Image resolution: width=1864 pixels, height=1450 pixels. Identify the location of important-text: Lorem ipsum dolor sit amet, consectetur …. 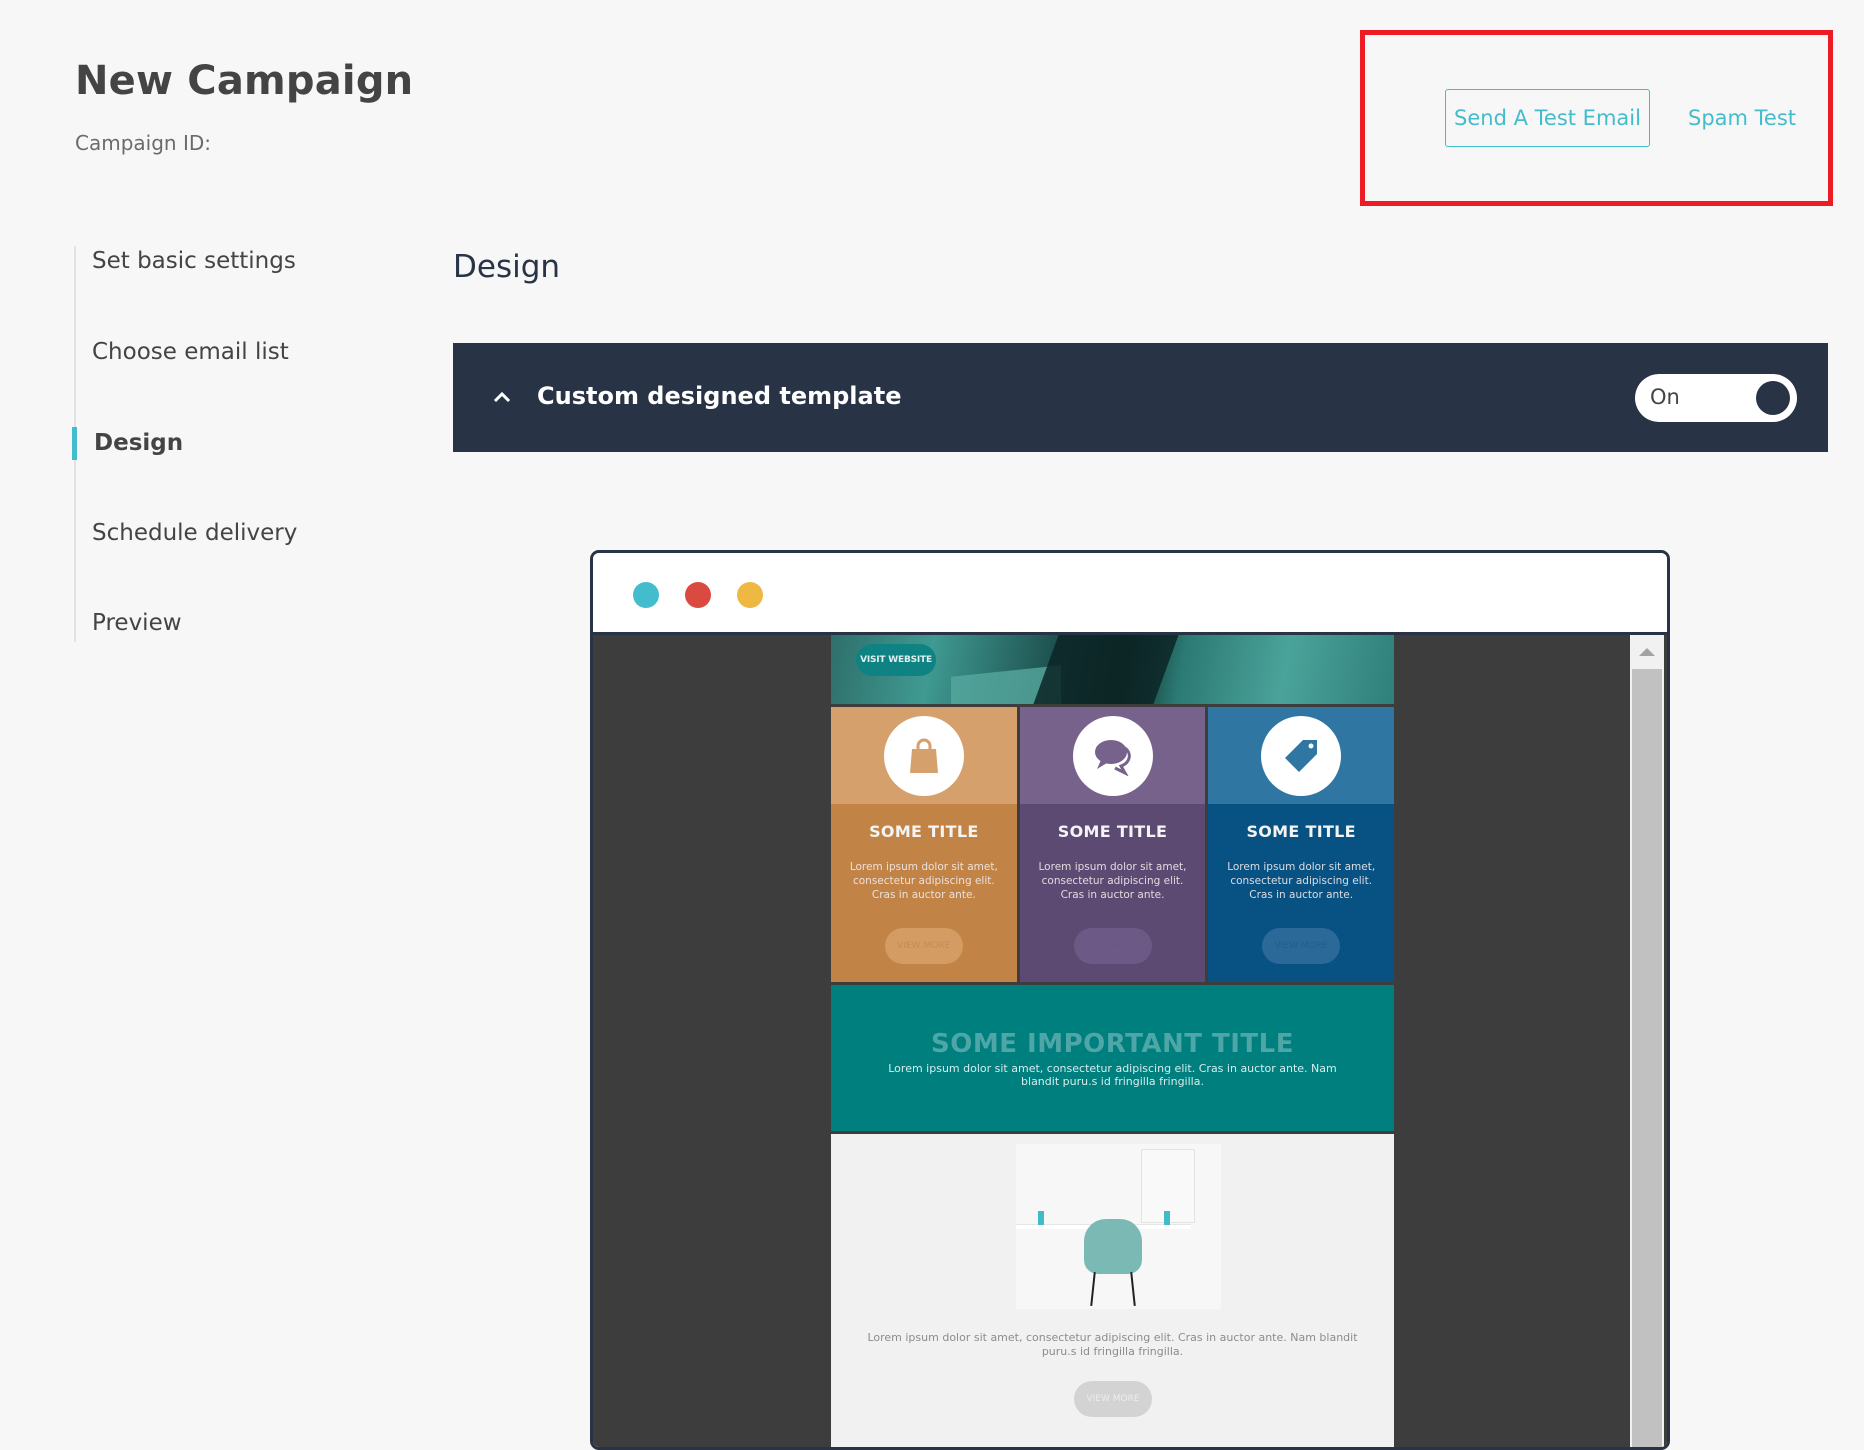
(1112, 1074).